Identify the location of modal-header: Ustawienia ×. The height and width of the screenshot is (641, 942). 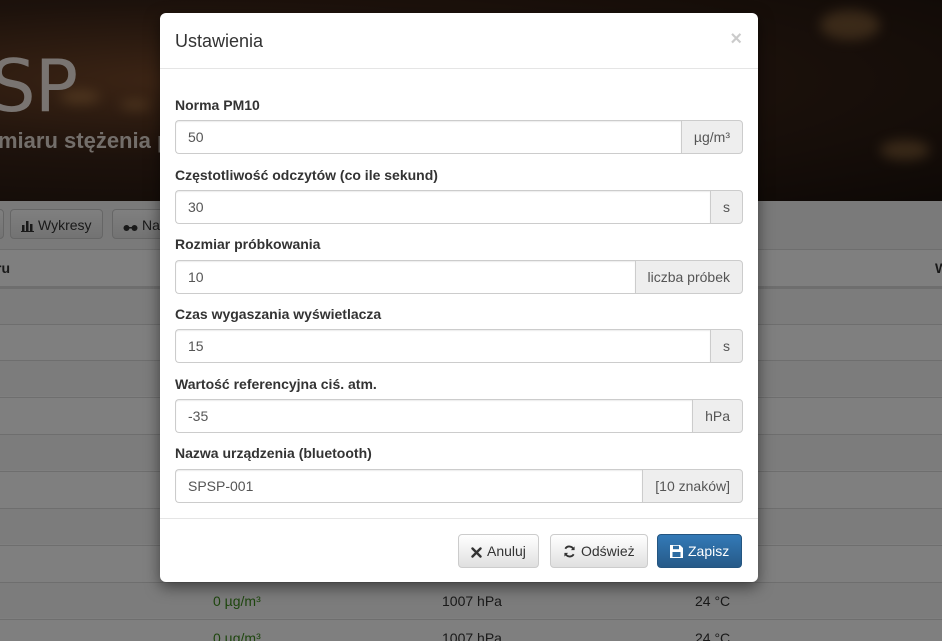
(459, 41).